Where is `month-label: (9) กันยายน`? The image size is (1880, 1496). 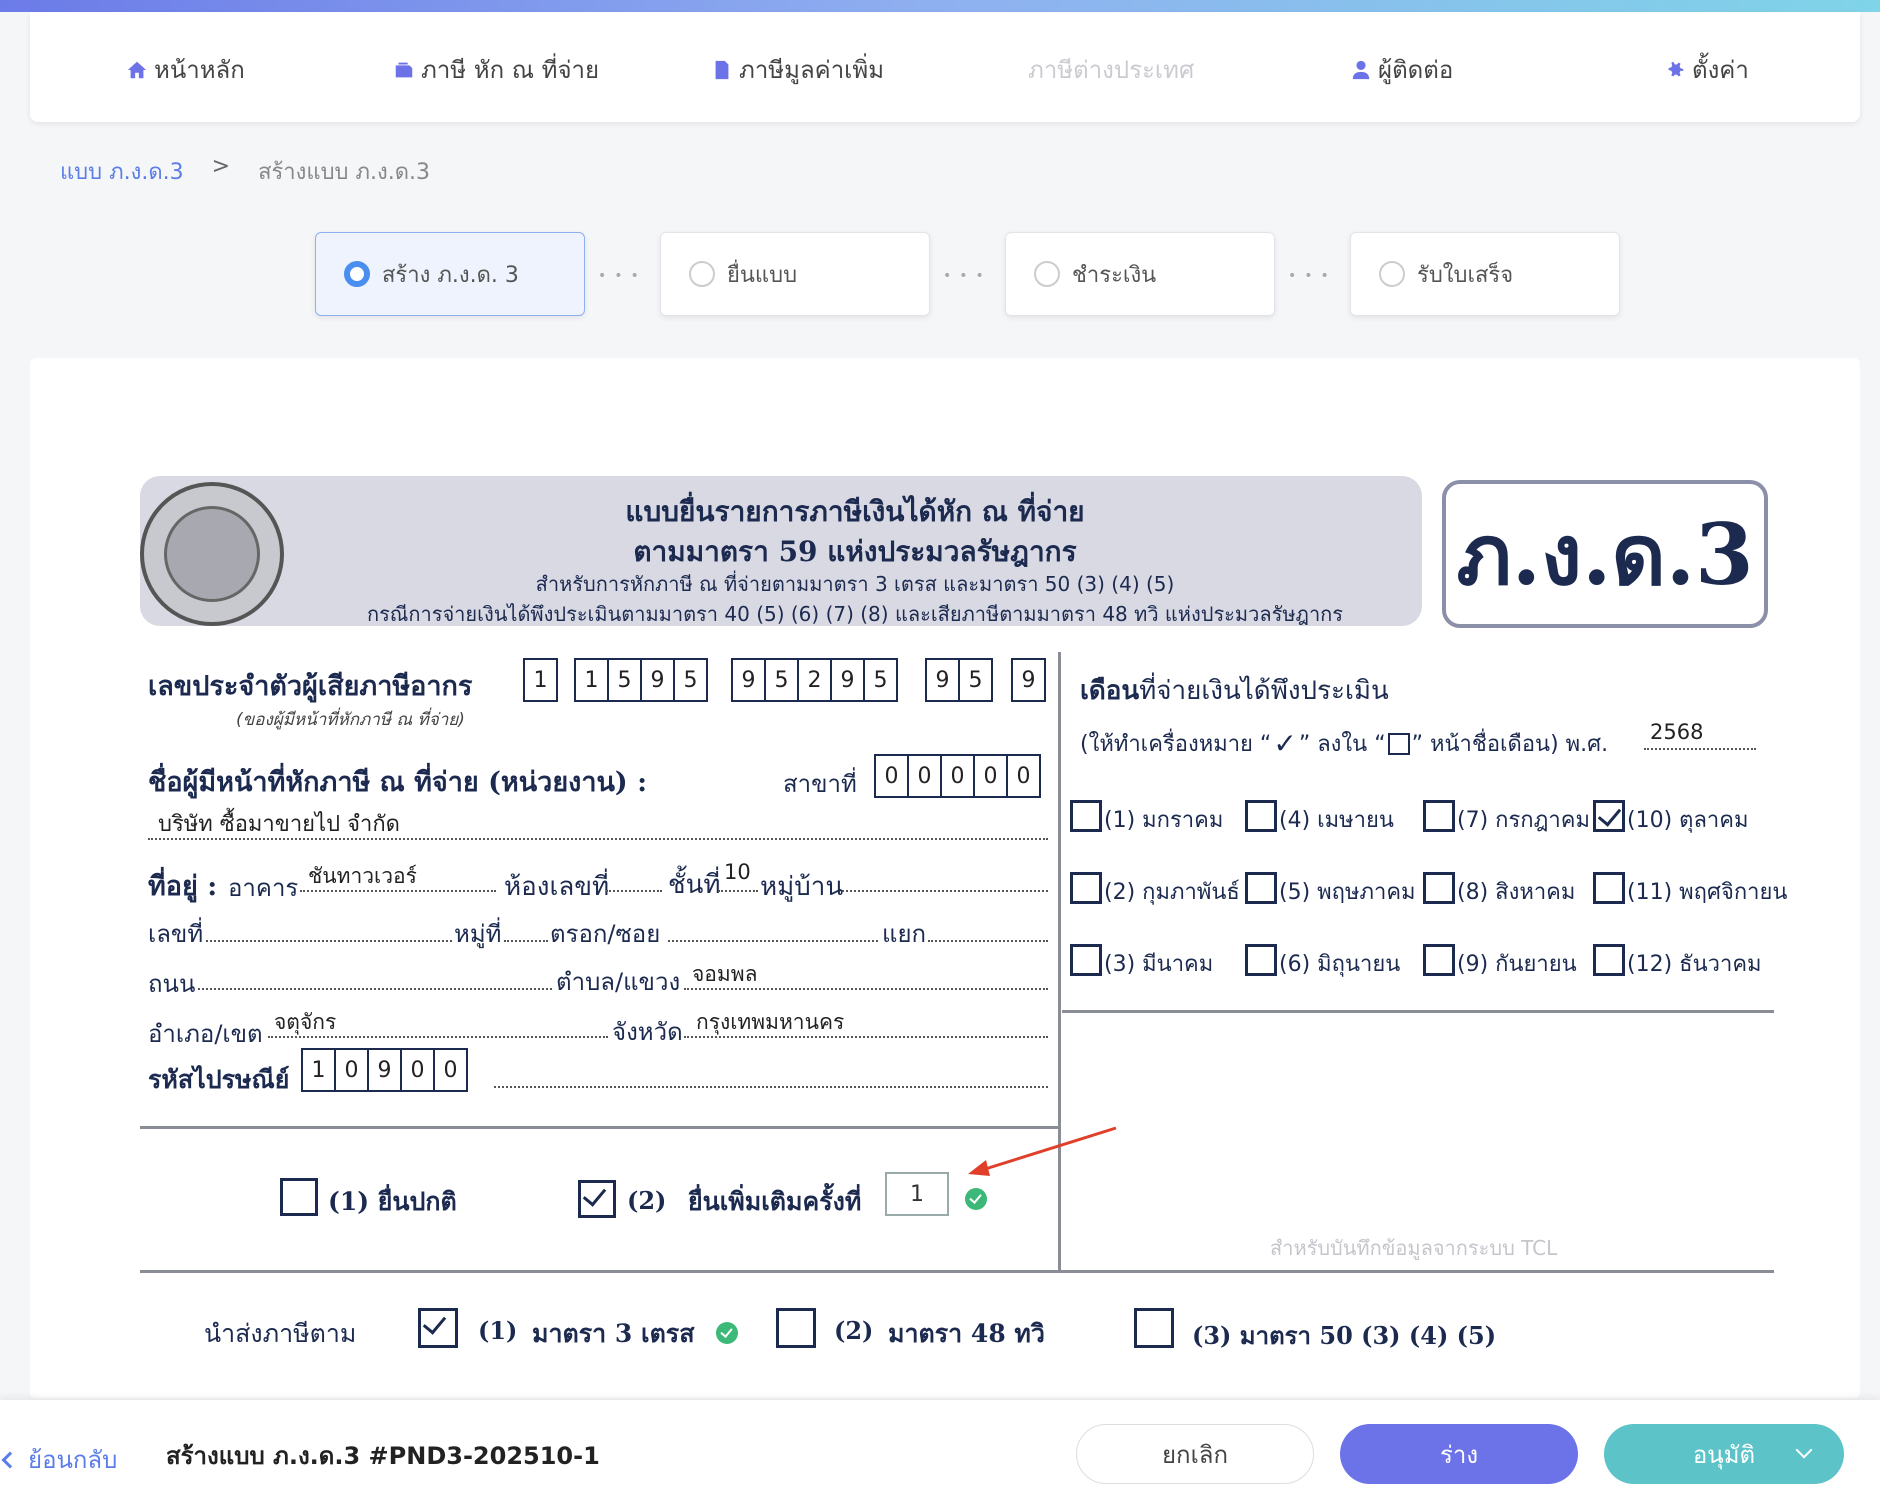
month-label: (9) กันยายน is located at coordinates (1517, 964).